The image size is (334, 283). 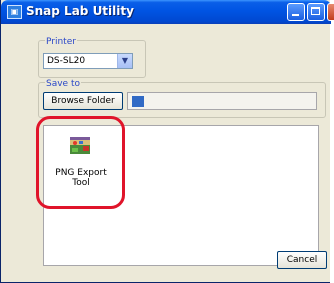 What do you see at coordinates (63, 84) in the screenshot?
I see `save-to-label: Save to` at bounding box center [63, 84].